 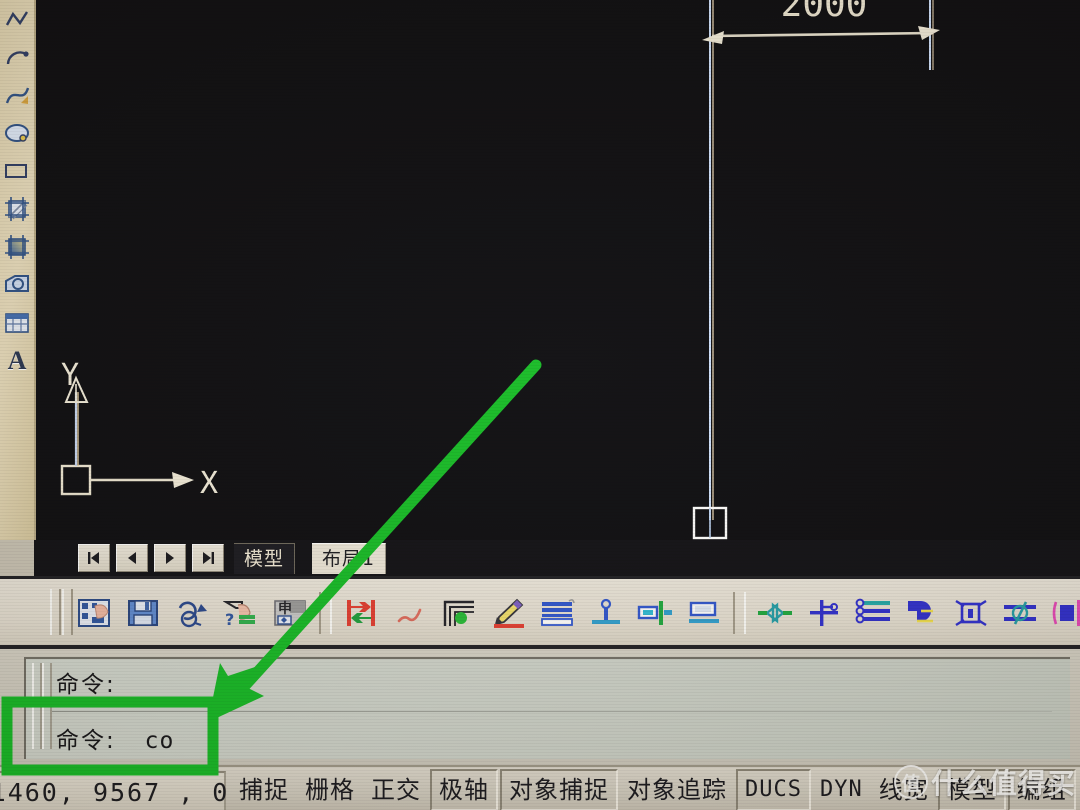 What do you see at coordinates (17, 19) in the screenshot?
I see `polyline-icon` at bounding box center [17, 19].